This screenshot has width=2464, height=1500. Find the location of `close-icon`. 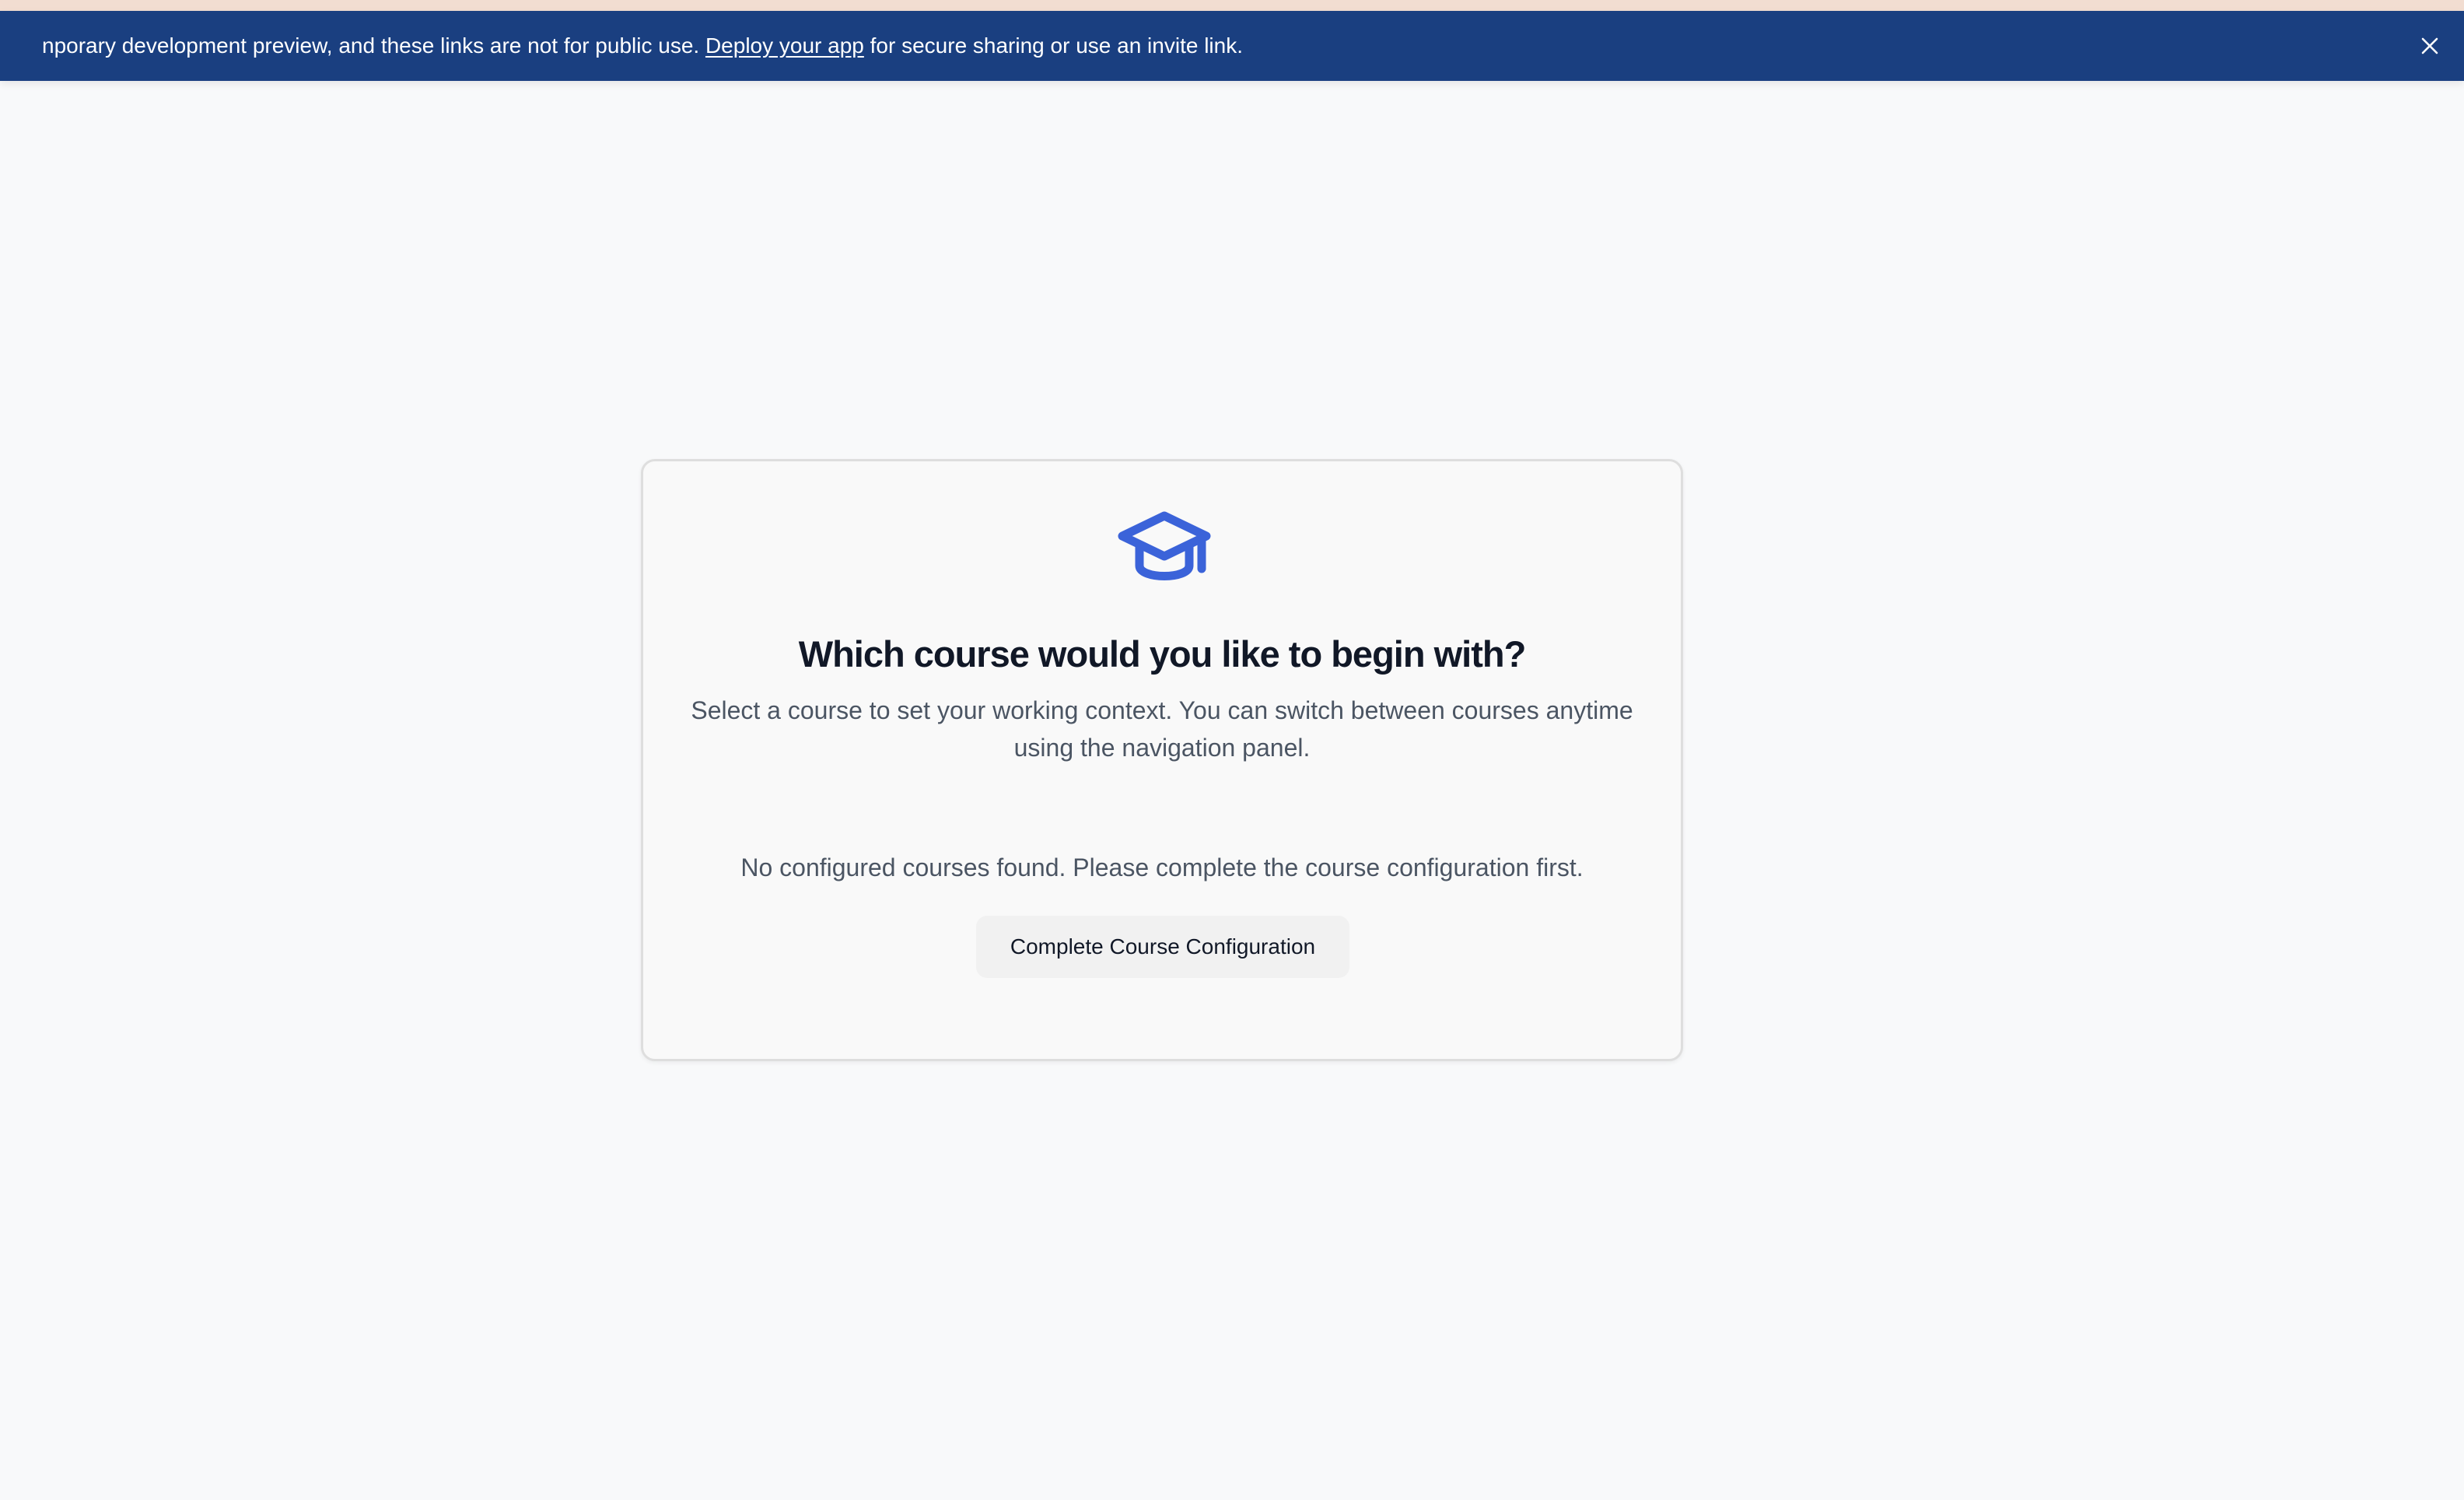

close-icon is located at coordinates (2429, 46).